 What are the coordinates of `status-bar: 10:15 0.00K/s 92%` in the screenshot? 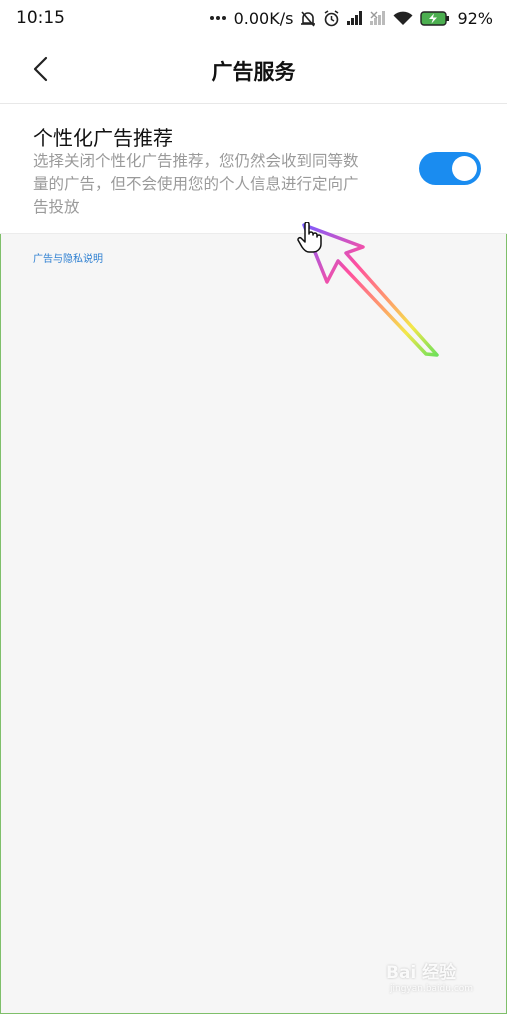 It's located at (253, 18).